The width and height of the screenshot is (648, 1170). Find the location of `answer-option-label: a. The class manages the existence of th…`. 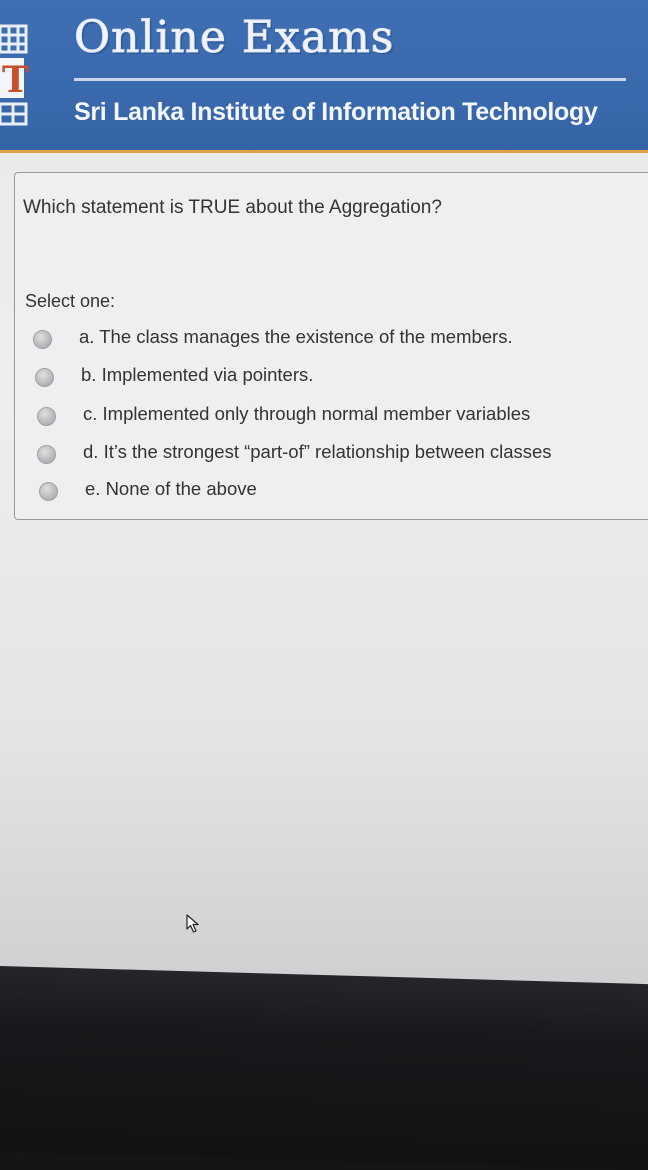

answer-option-label: a. The class manages the existence of th… is located at coordinates (296, 337).